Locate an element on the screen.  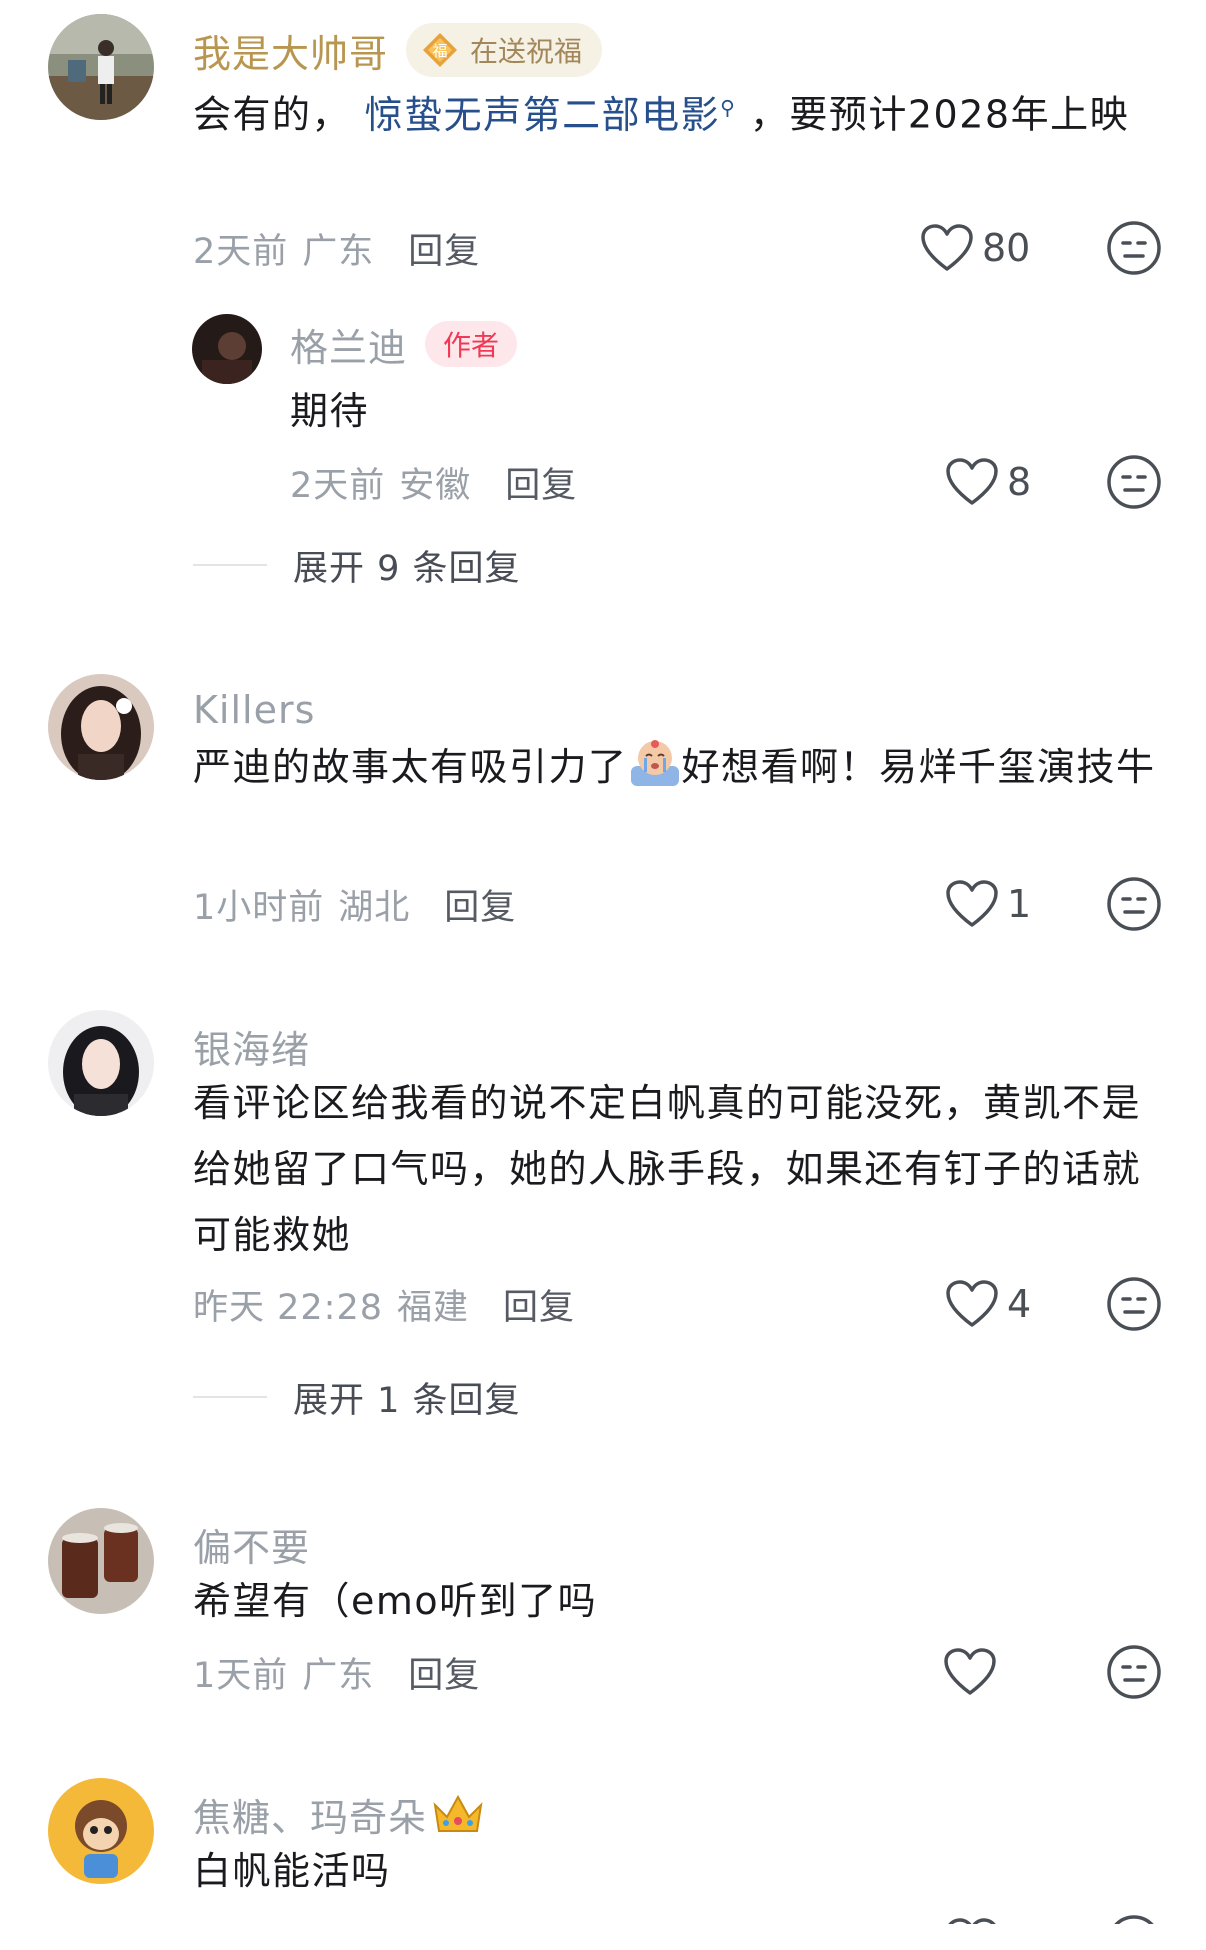
expand-replies-button: 展开 1 条回复 is located at coordinates (357, 1397).